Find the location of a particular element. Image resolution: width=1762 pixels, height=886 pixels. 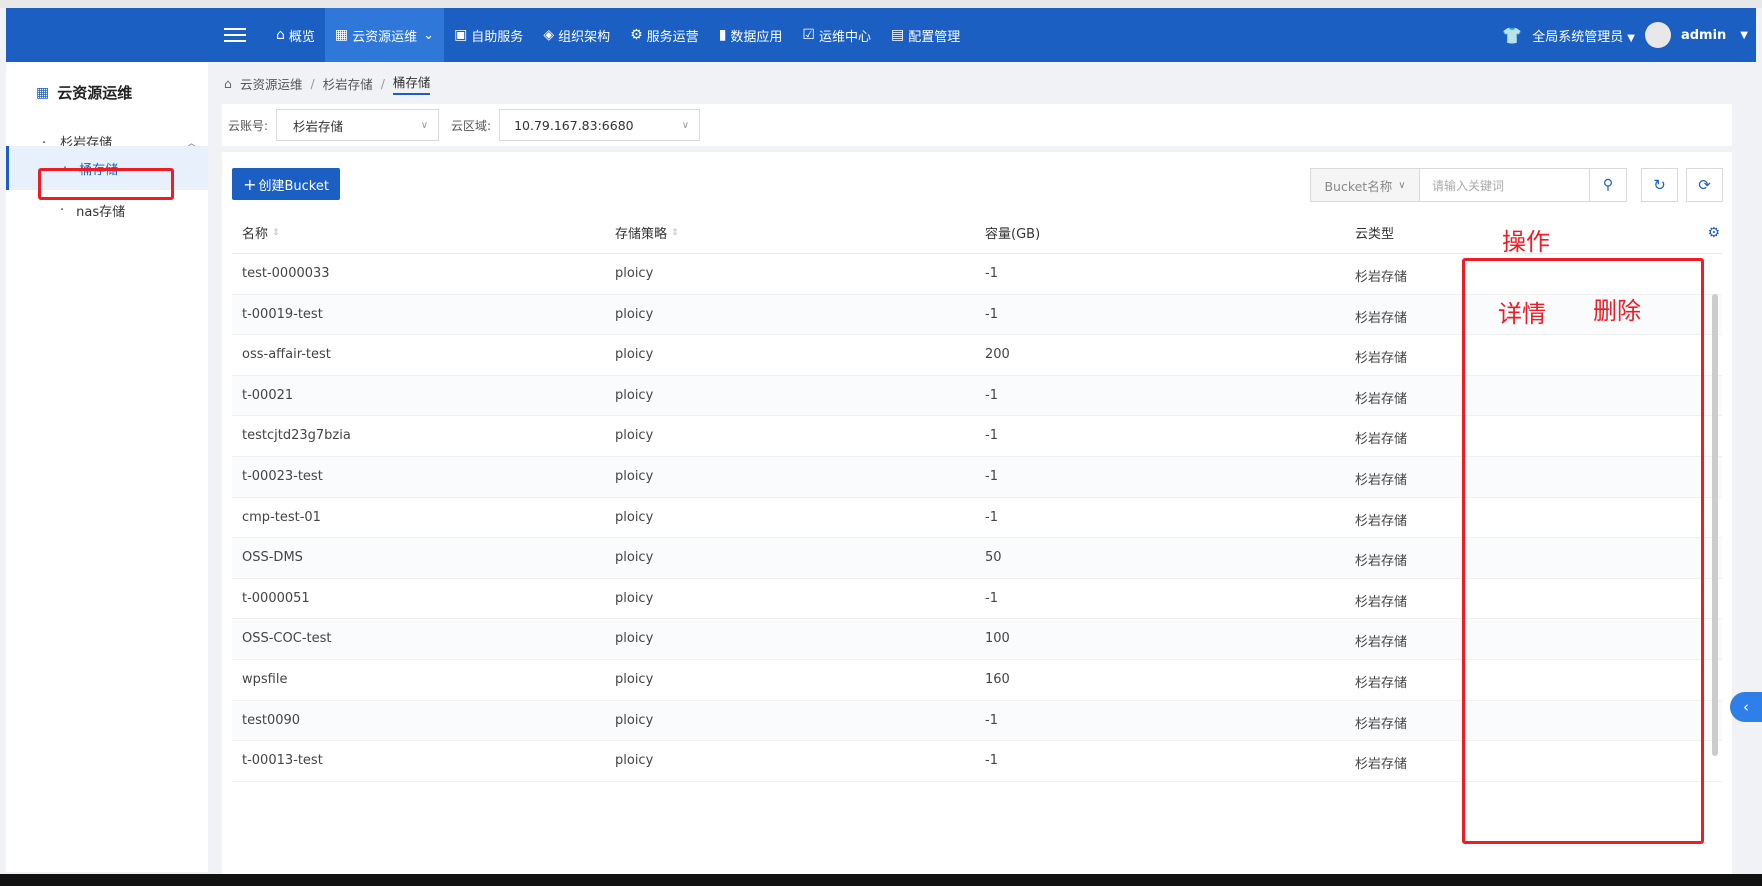

account-label: 云账号: is located at coordinates (248, 125).